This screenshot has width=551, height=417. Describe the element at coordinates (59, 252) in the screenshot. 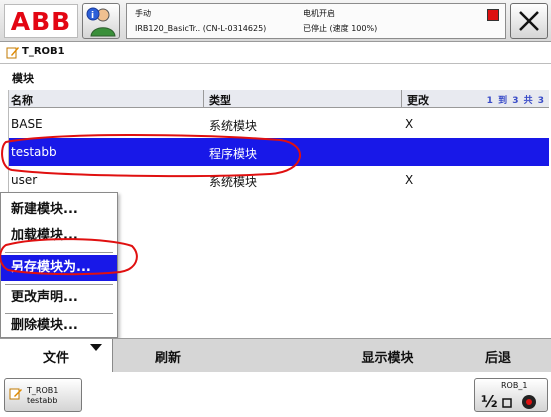

I see `menu-divider` at that location.